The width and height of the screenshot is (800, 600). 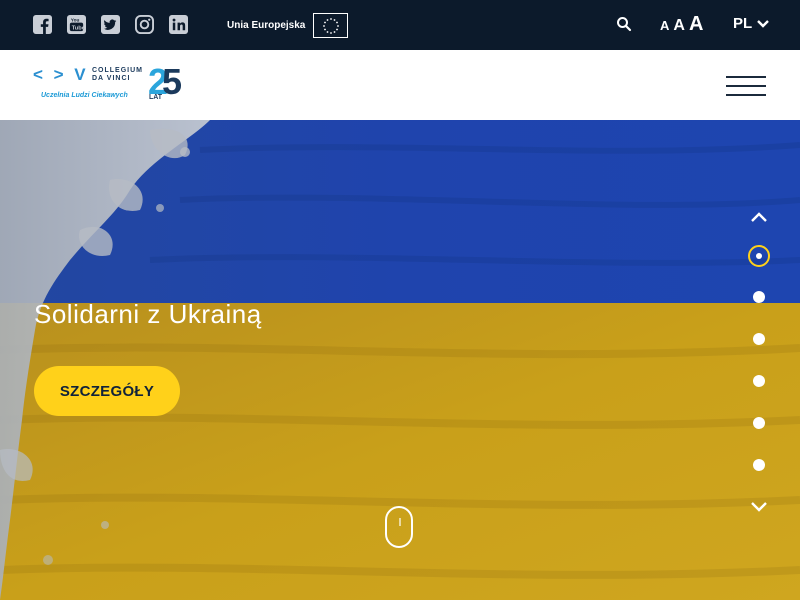 What do you see at coordinates (84, 95) in the screenshot?
I see `logo-tagline: Uczelnia Ludzi Ciekawych` at bounding box center [84, 95].